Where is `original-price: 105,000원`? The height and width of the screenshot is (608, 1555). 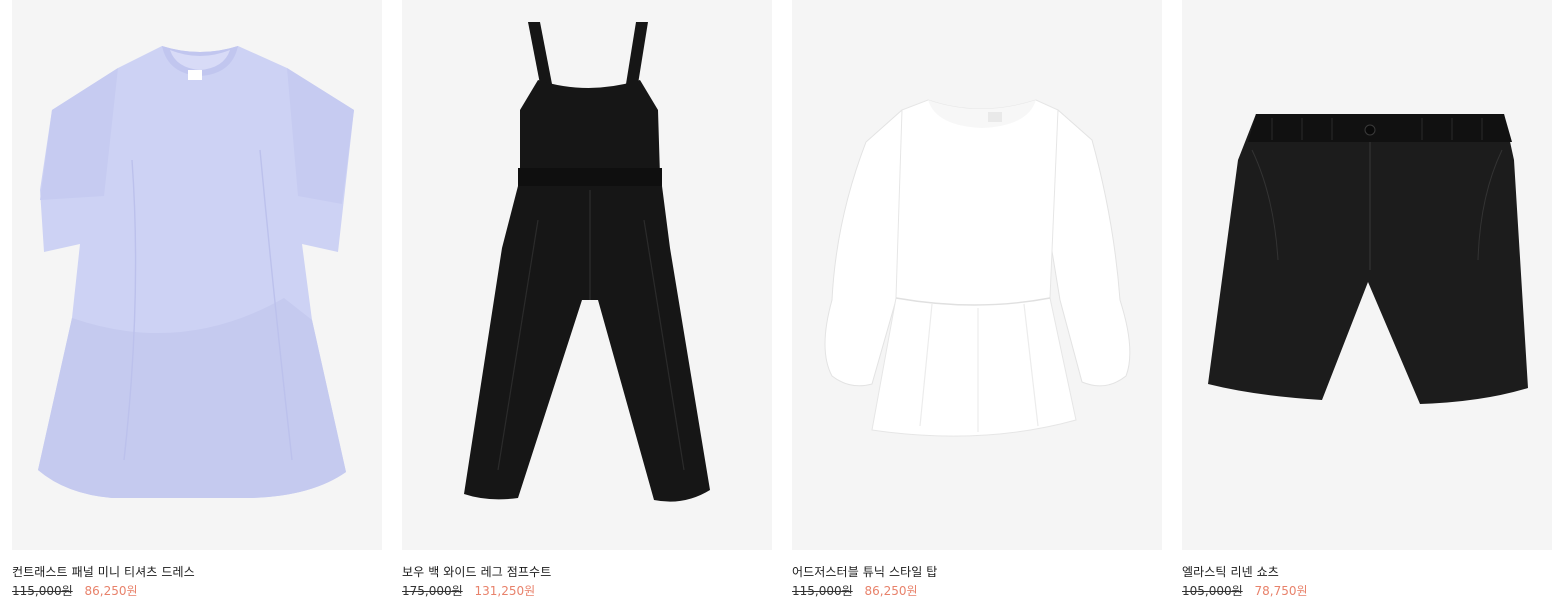 original-price: 105,000원 is located at coordinates (1212, 591).